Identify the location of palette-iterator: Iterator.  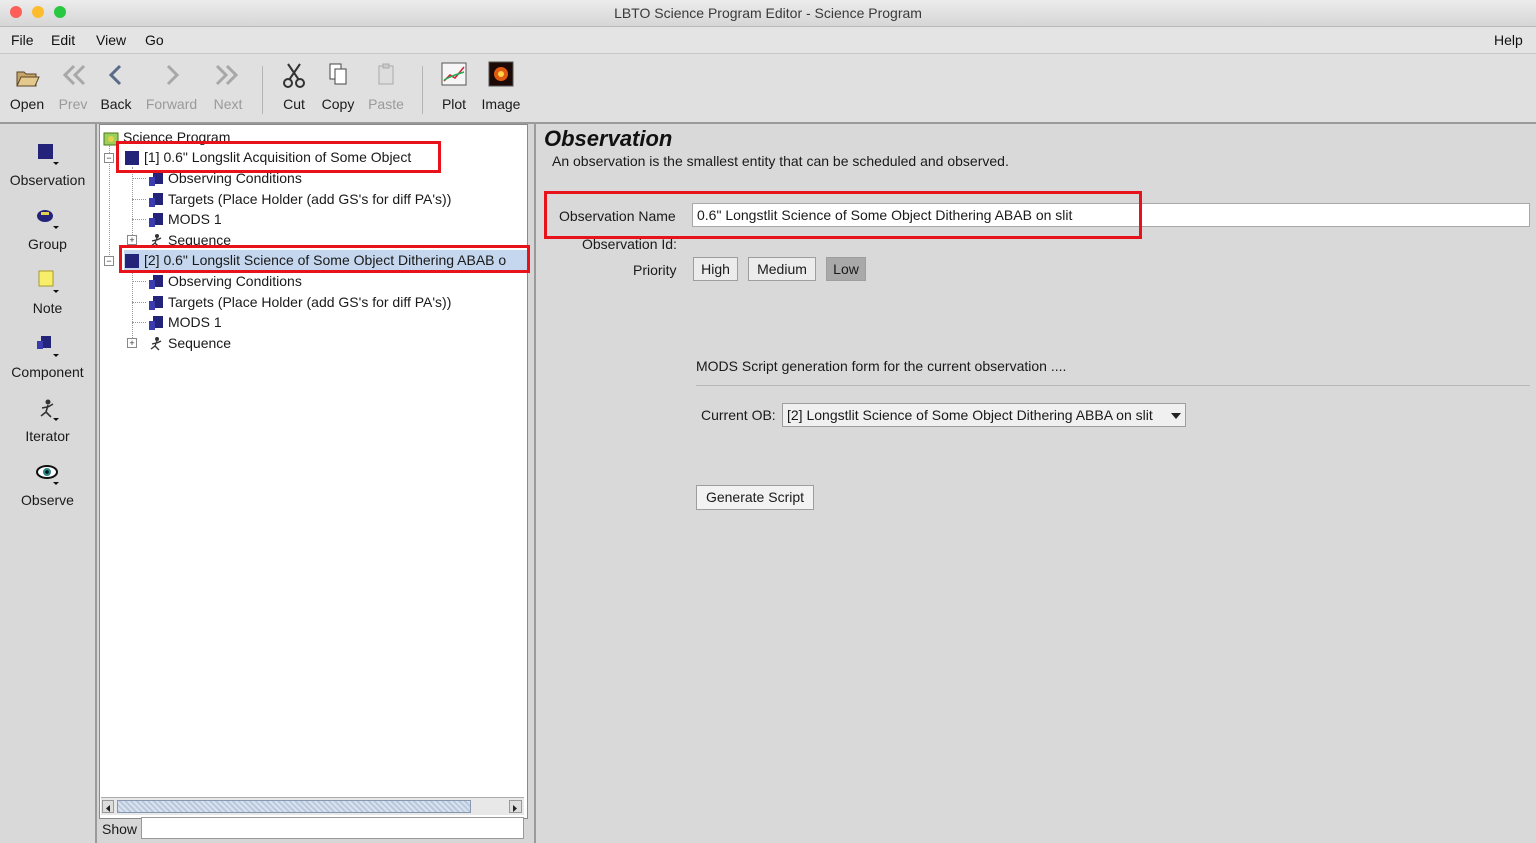
(47, 420).